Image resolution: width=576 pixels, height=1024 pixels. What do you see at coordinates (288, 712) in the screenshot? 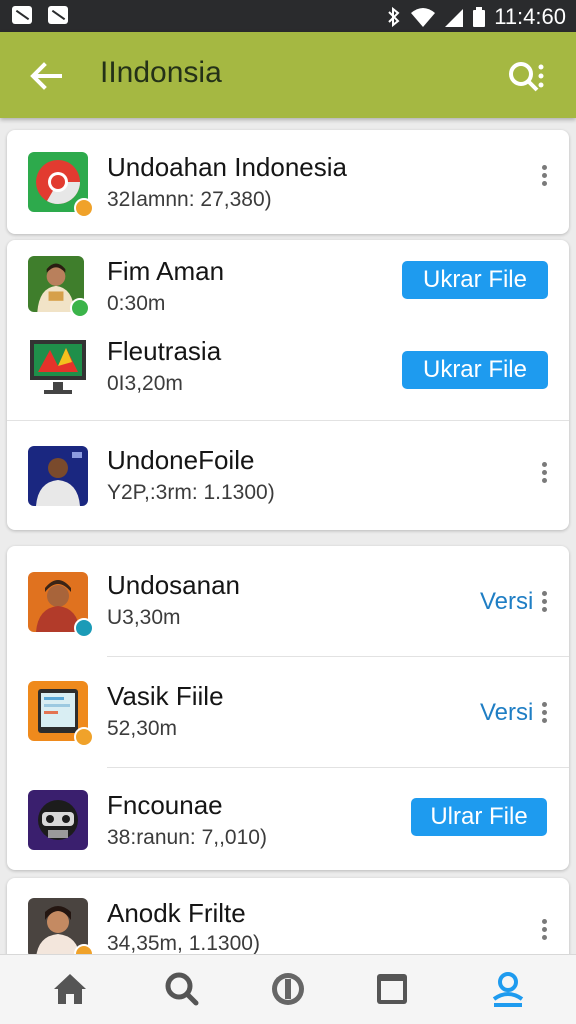
I see `list-item: Vasik Fiile 52,30m Versi` at bounding box center [288, 712].